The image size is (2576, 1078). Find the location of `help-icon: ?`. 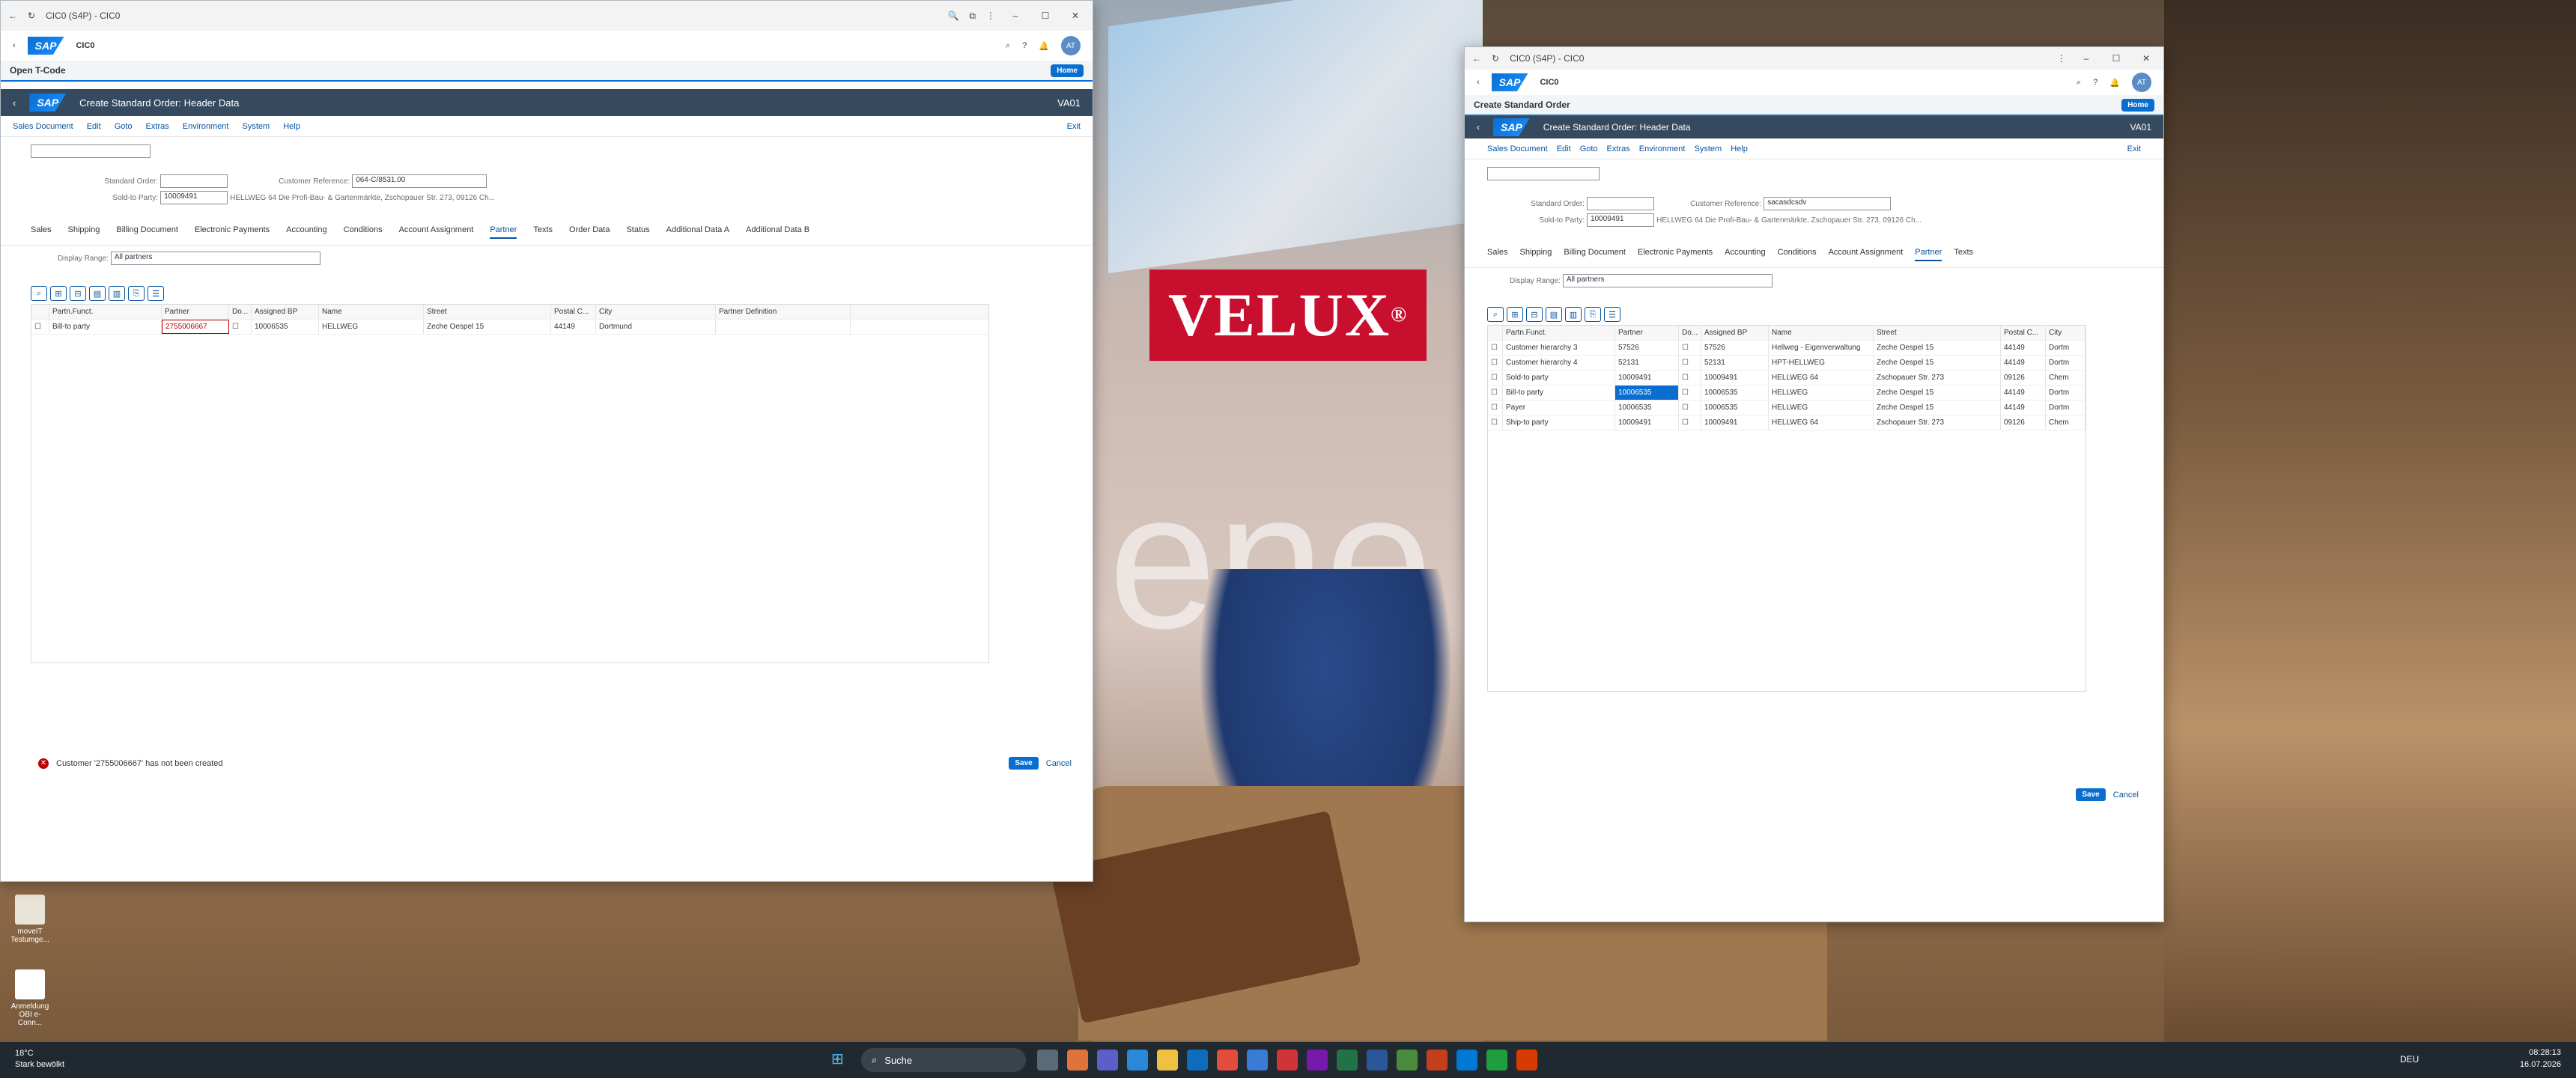

help-icon: ? is located at coordinates (1024, 45).